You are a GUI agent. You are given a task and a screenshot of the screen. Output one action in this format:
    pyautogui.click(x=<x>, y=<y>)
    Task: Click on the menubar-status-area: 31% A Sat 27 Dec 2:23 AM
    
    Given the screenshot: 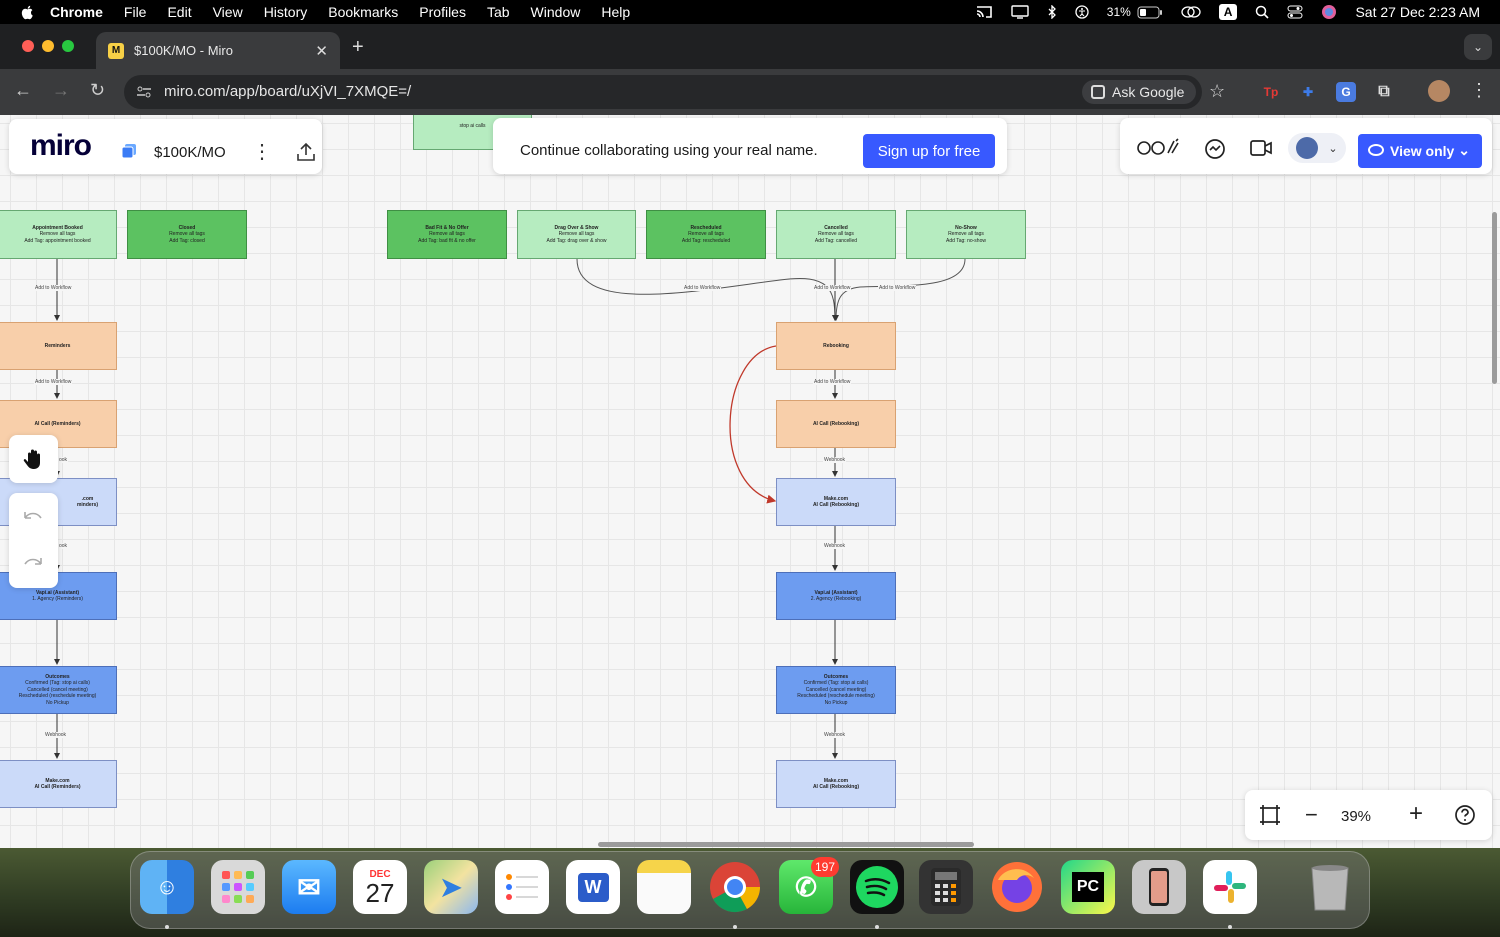 What is the action you would take?
    pyautogui.click(x=1218, y=12)
    